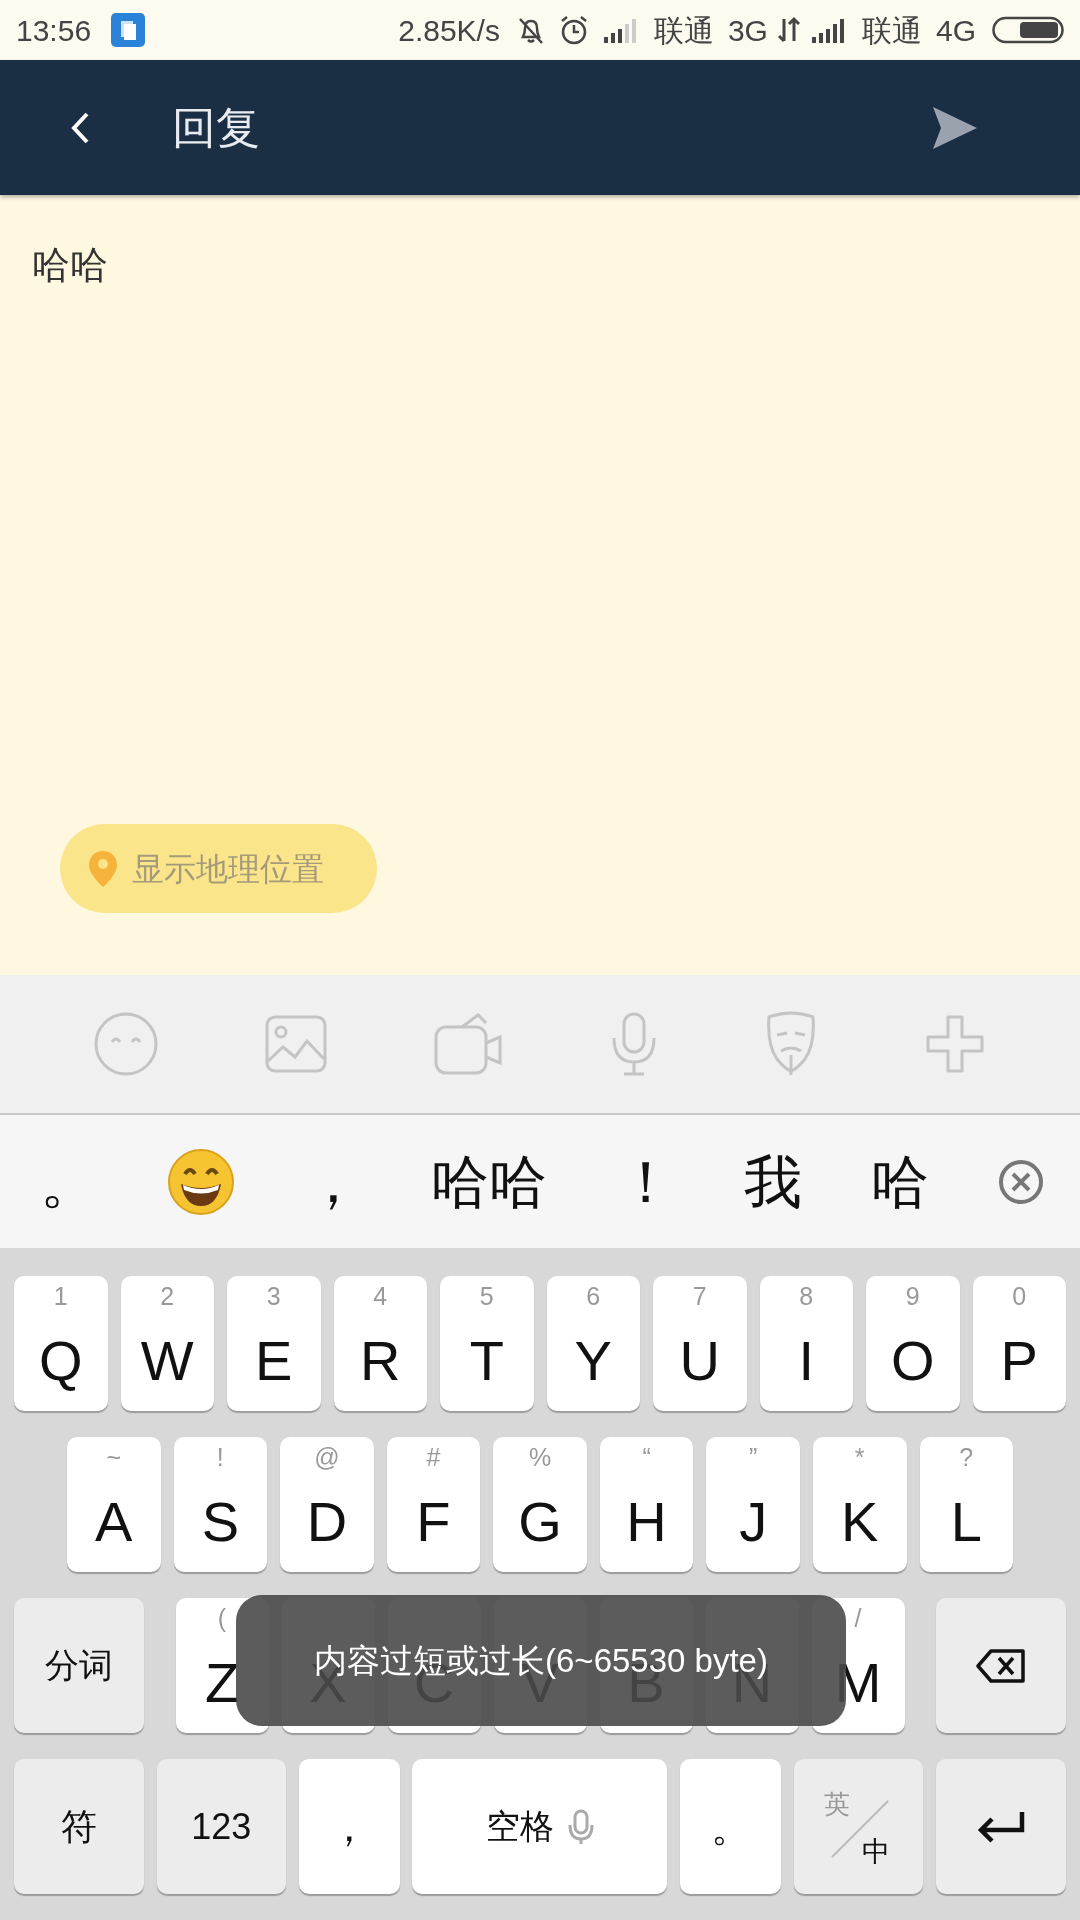 The width and height of the screenshot is (1080, 1920). What do you see at coordinates (333, 1181) in the screenshot?
I see `candidate-word: ，` at bounding box center [333, 1181].